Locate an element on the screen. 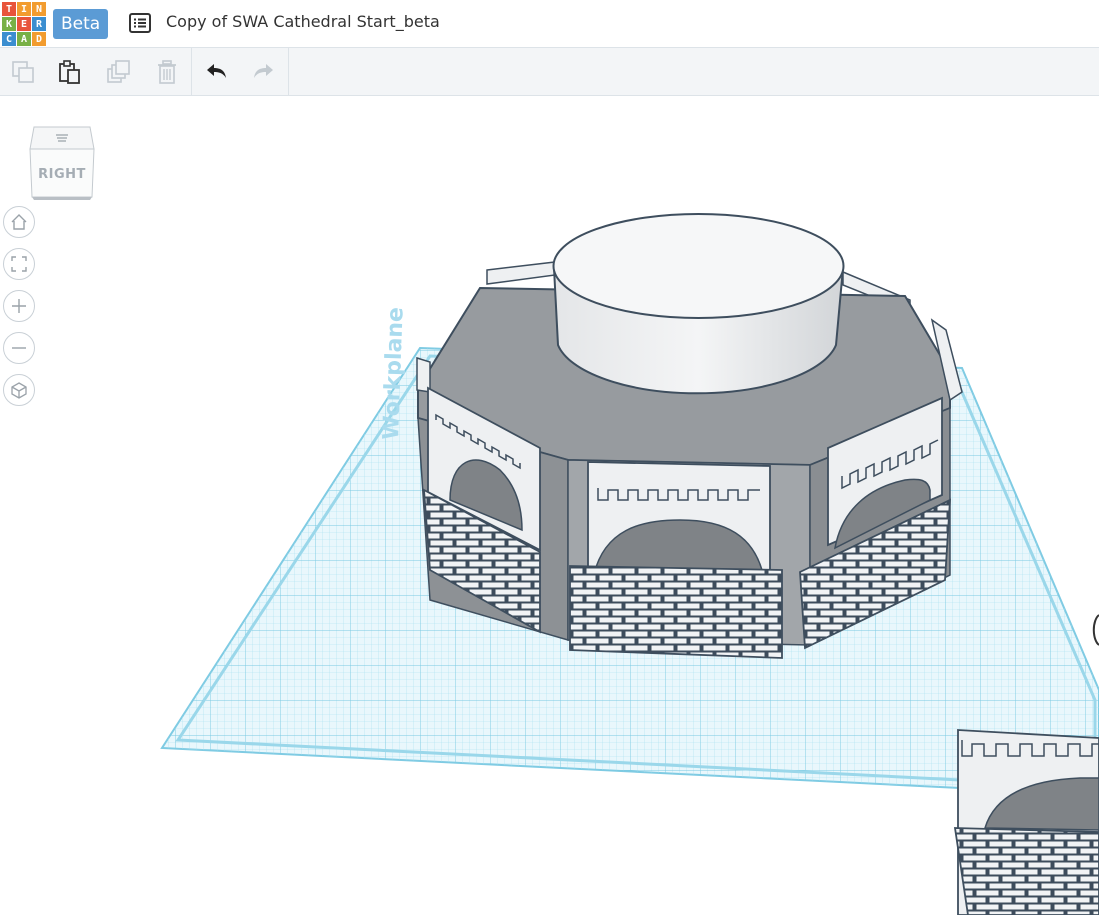 The width and height of the screenshot is (1099, 915). zoom-out-icon is located at coordinates (19, 348).